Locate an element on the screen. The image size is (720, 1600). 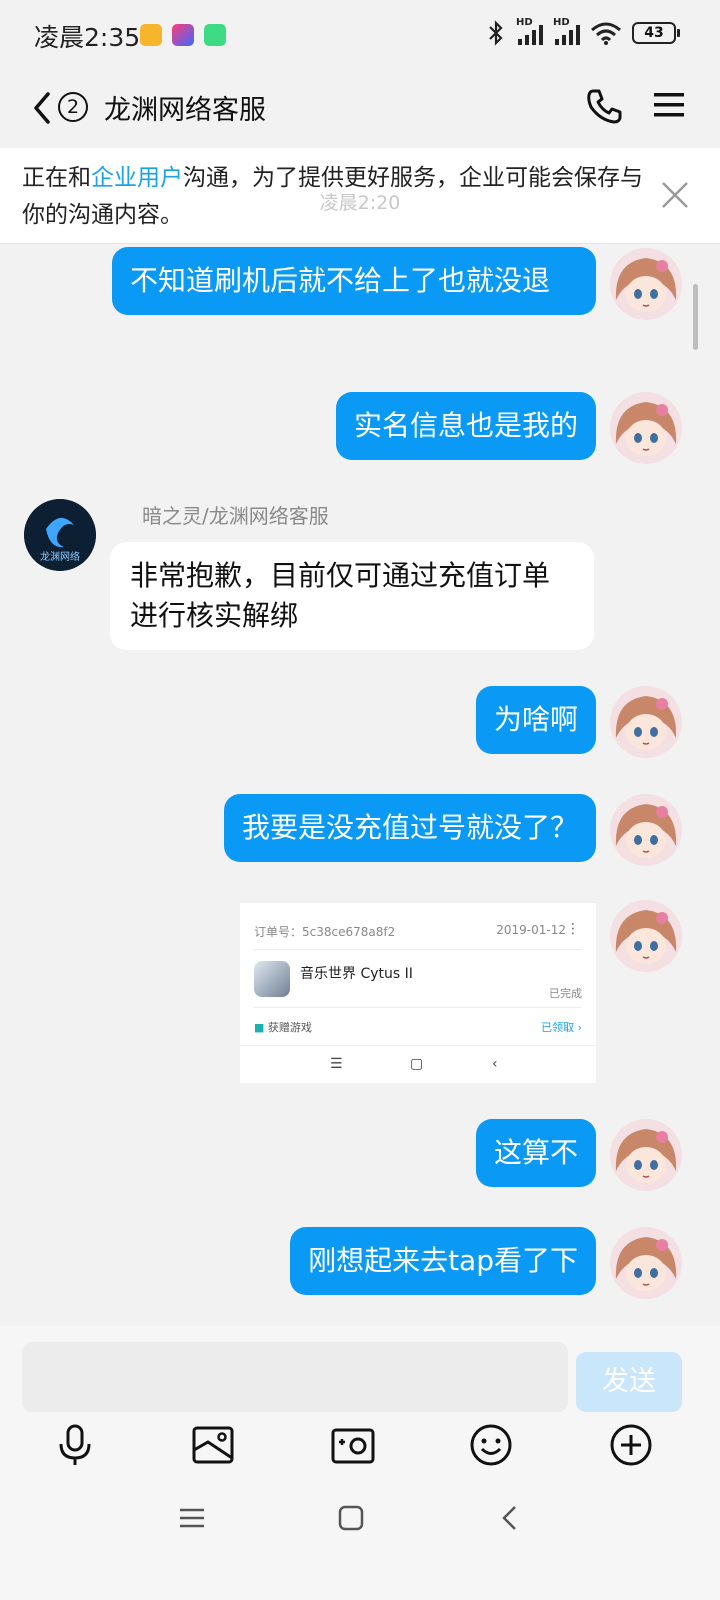
agent-avatar-logo-text: 龙渊网络 is located at coordinates (60, 557).